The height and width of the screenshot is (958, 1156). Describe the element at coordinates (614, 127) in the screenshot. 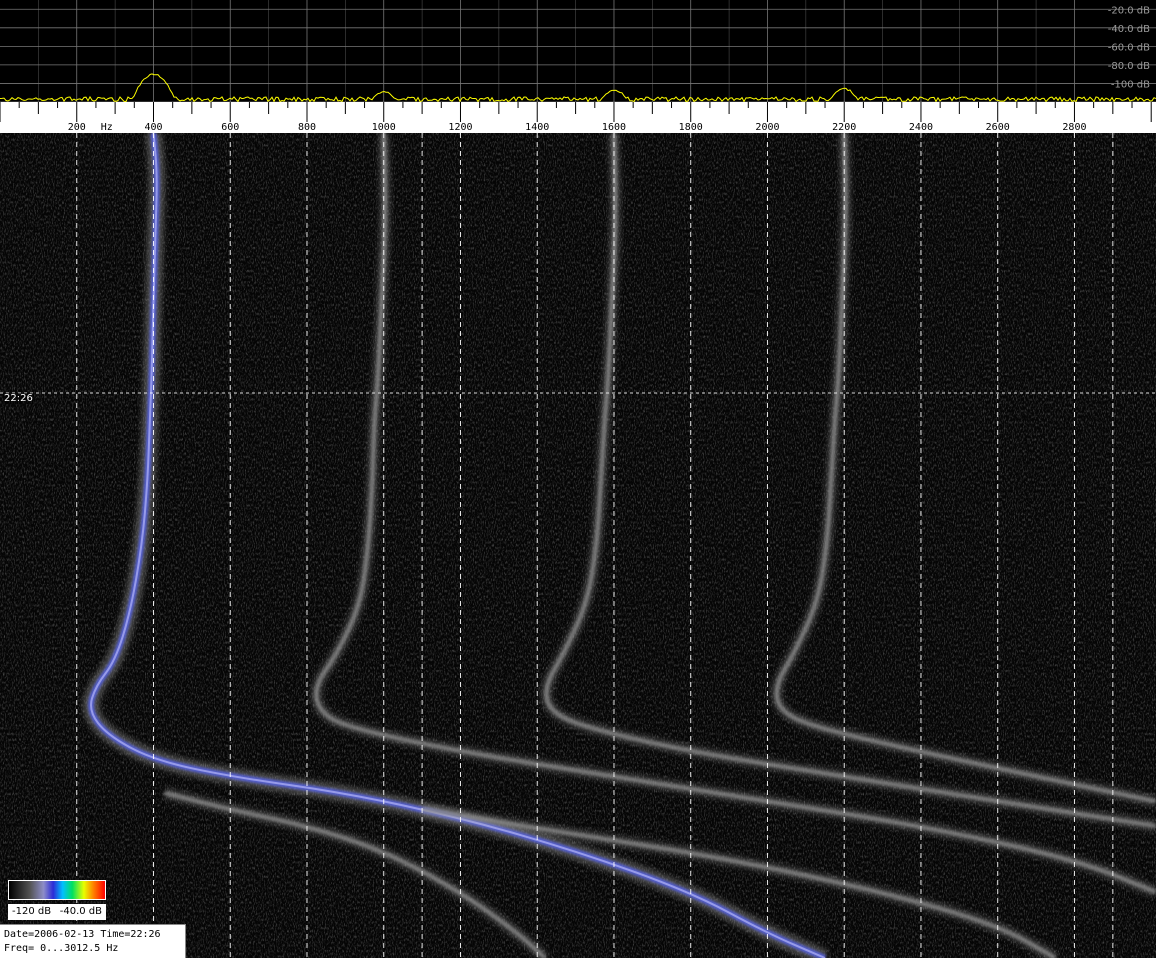

I see `ruler-tick-label: 1600` at that location.